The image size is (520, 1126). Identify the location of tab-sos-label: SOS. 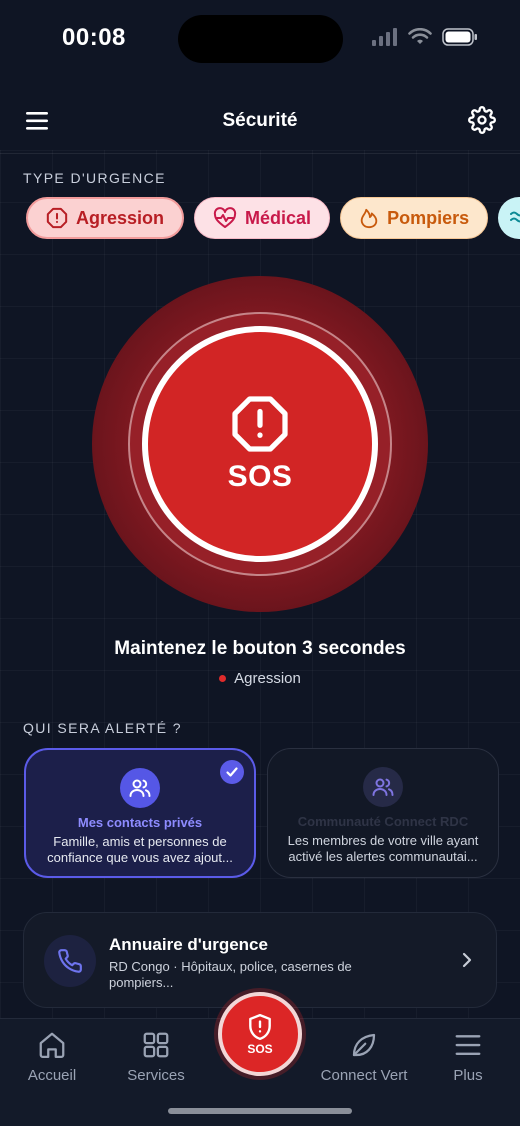
(260, 1048).